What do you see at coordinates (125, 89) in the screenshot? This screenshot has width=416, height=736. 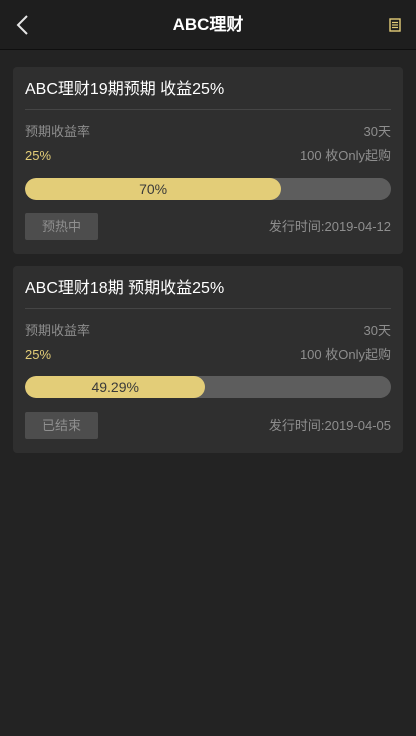 I see `product-title: ABC理财19期预期 收益25%` at bounding box center [125, 89].